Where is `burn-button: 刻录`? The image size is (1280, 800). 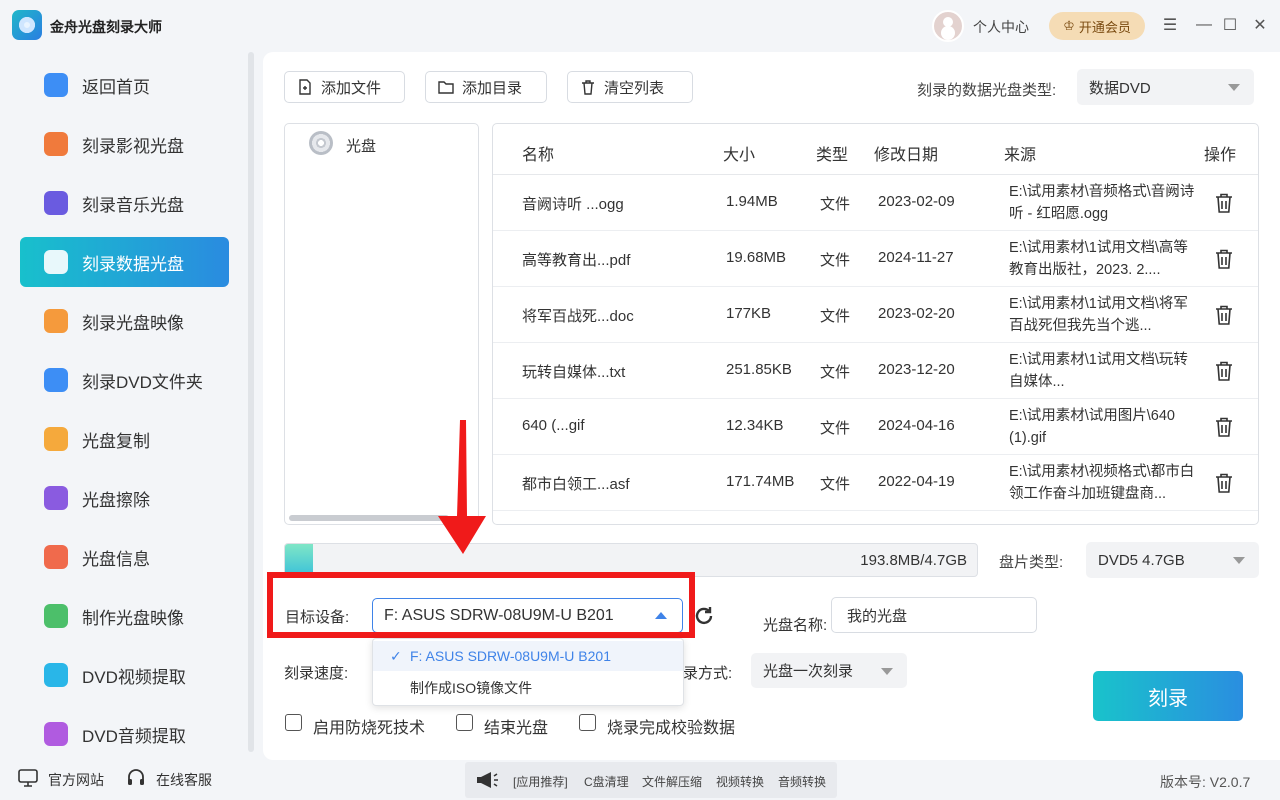 burn-button: 刻录 is located at coordinates (1168, 696).